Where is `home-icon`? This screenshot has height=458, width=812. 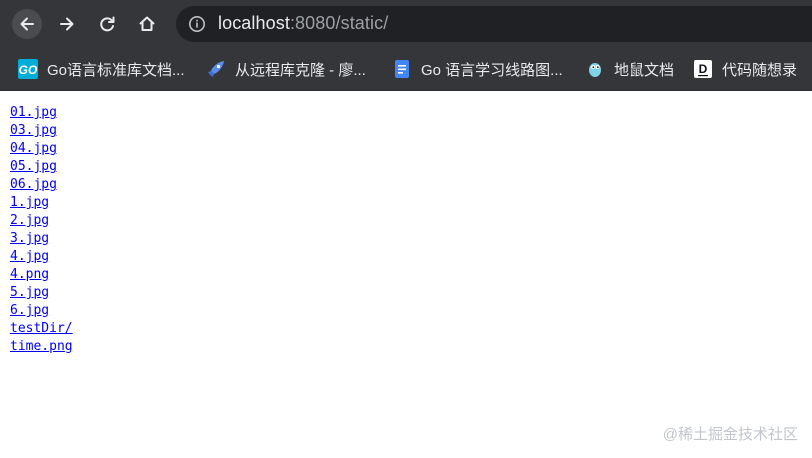
home-icon is located at coordinates (147, 23).